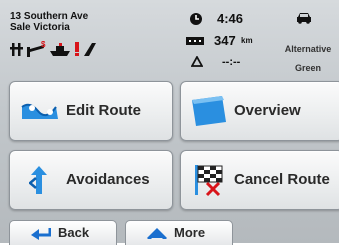 This screenshot has height=245, width=339. What do you see at coordinates (196, 19) in the screenshot?
I see `clock-icon` at bounding box center [196, 19].